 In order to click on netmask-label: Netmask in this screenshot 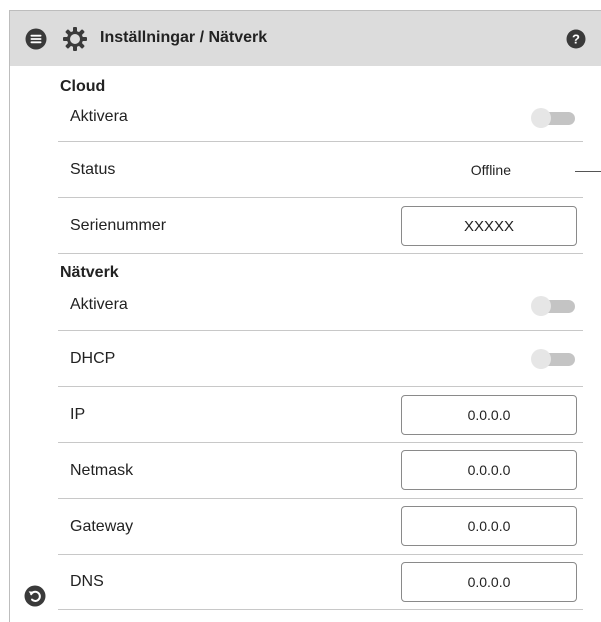, I will do `click(102, 470)`.